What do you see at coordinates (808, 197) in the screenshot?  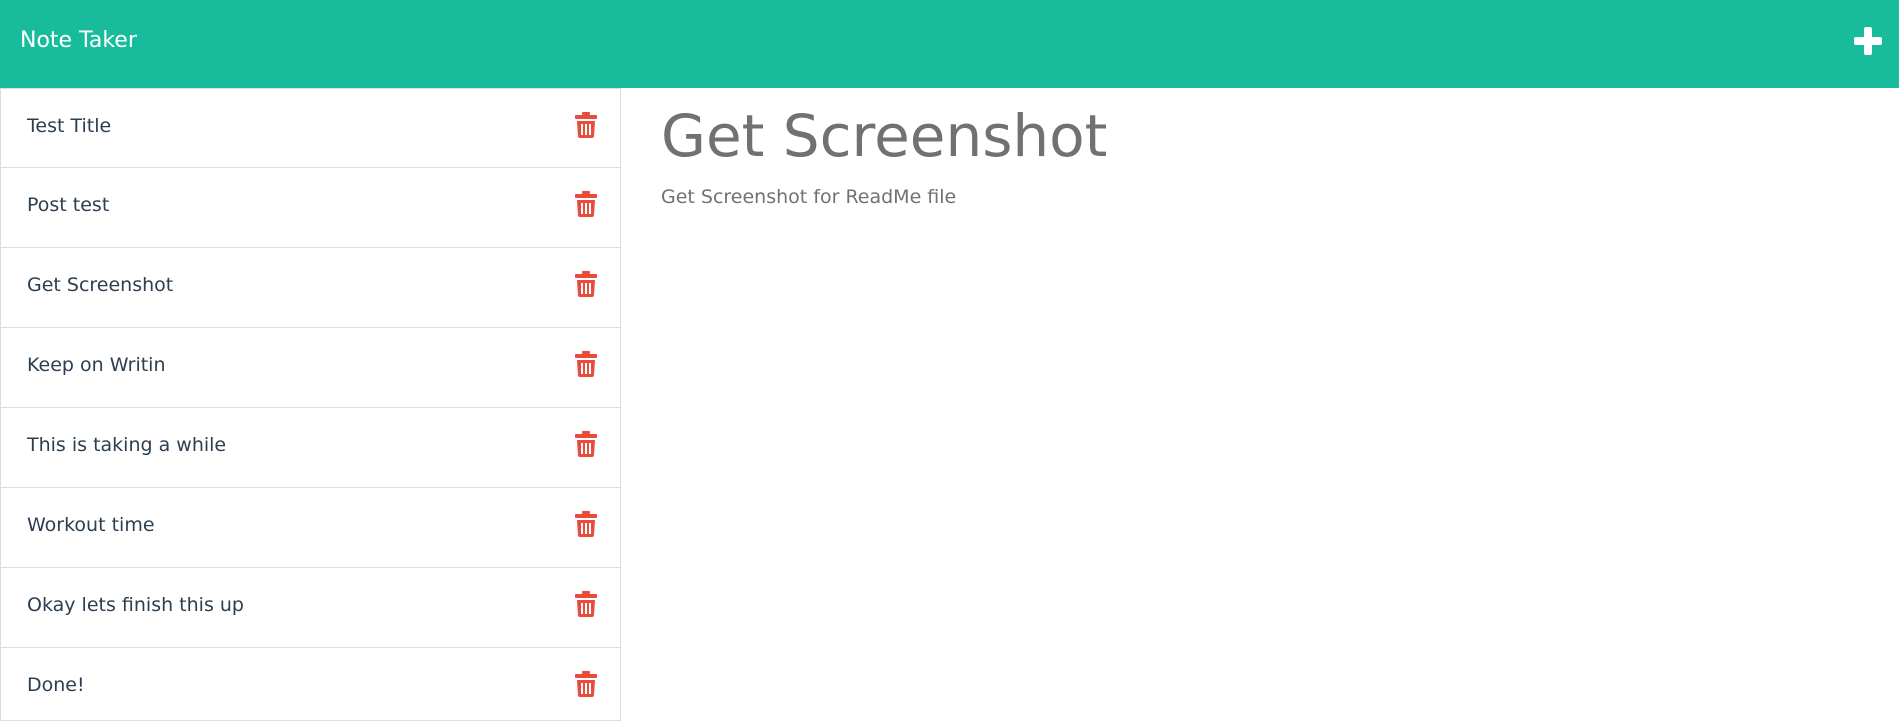 I see `note-text-area: Get Screenshot for ReadMe file` at bounding box center [808, 197].